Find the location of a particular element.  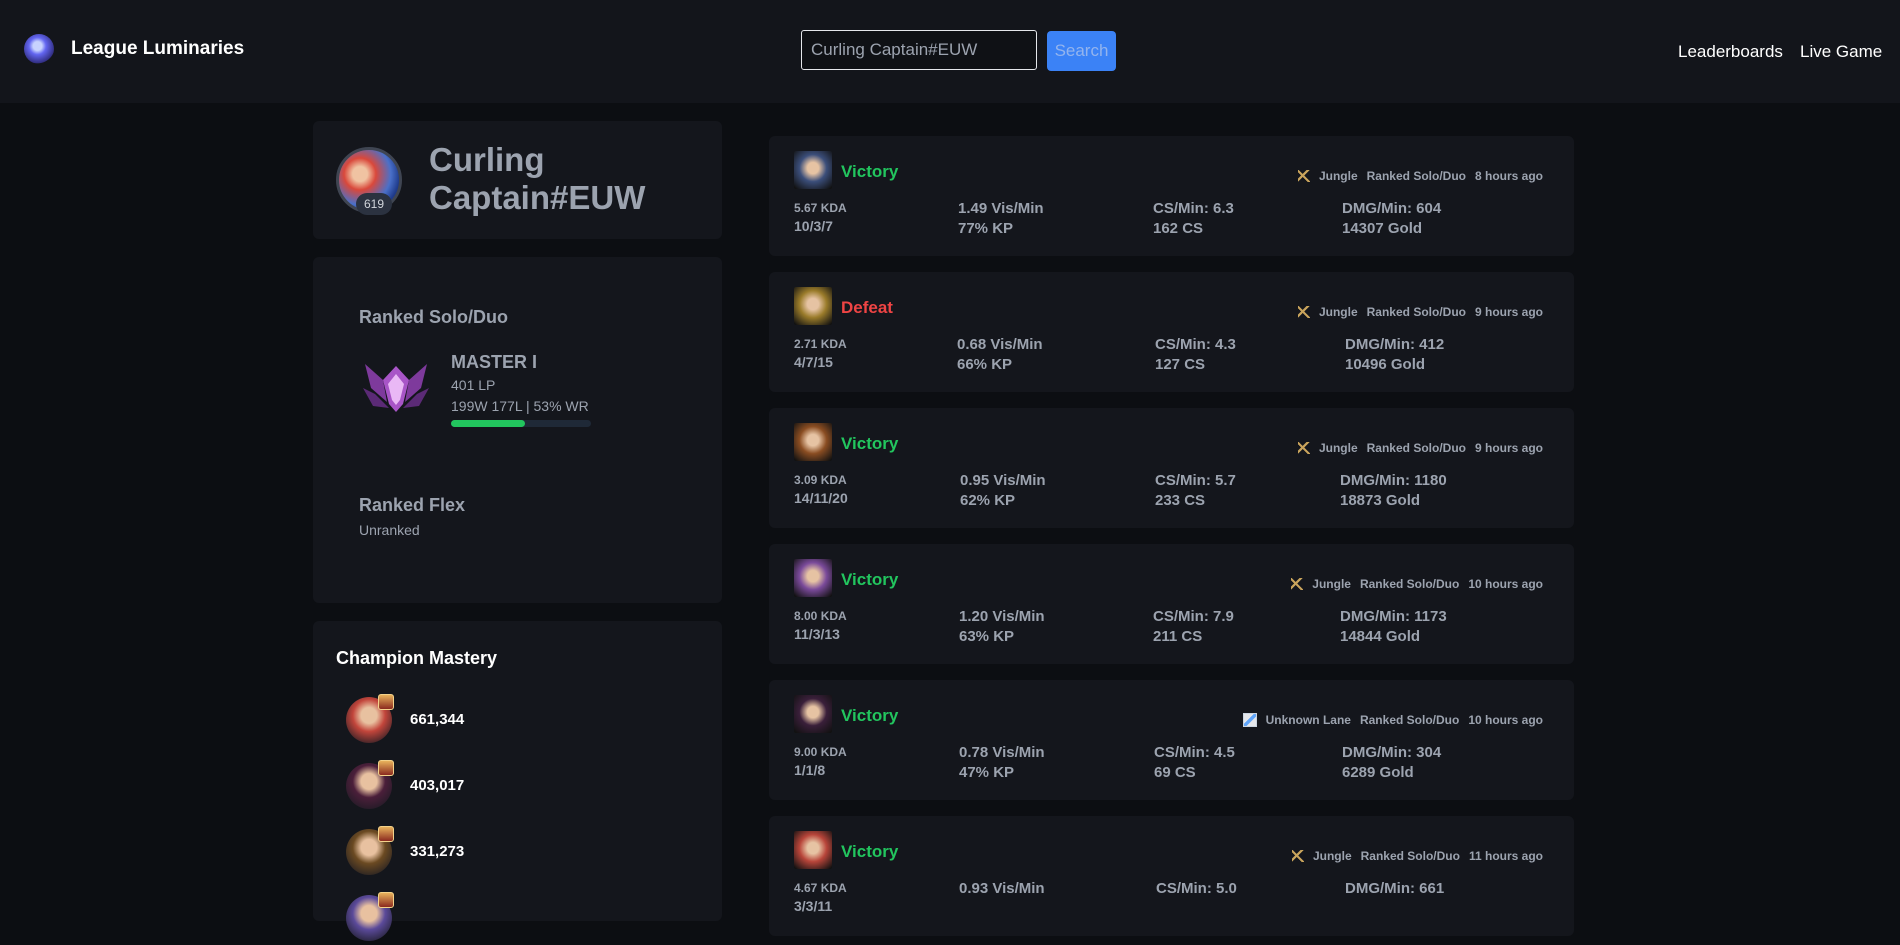

vision-per-min: 0.95 Vis/Min is located at coordinates (1003, 480).